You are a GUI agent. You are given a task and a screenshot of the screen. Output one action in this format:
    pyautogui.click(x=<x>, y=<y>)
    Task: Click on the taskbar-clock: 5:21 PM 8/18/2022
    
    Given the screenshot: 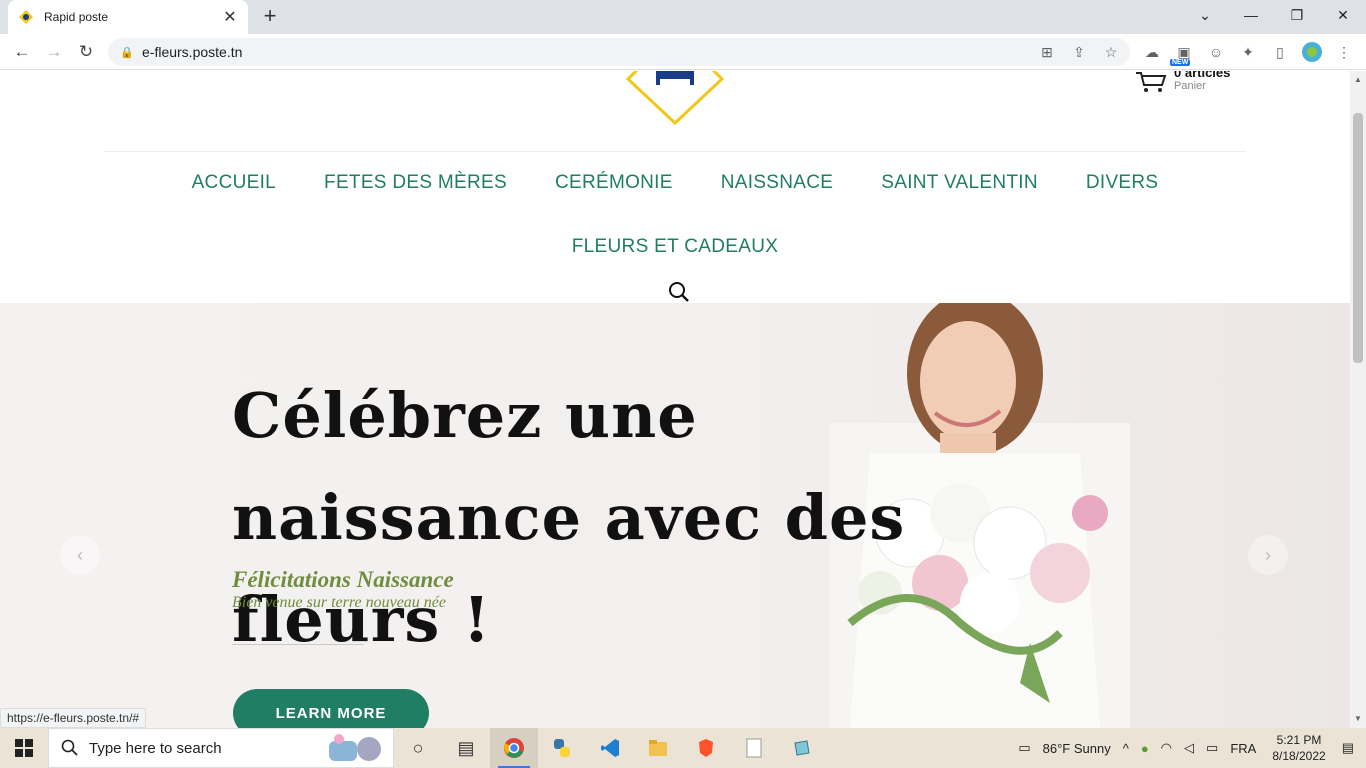 What is the action you would take?
    pyautogui.click(x=1298, y=748)
    